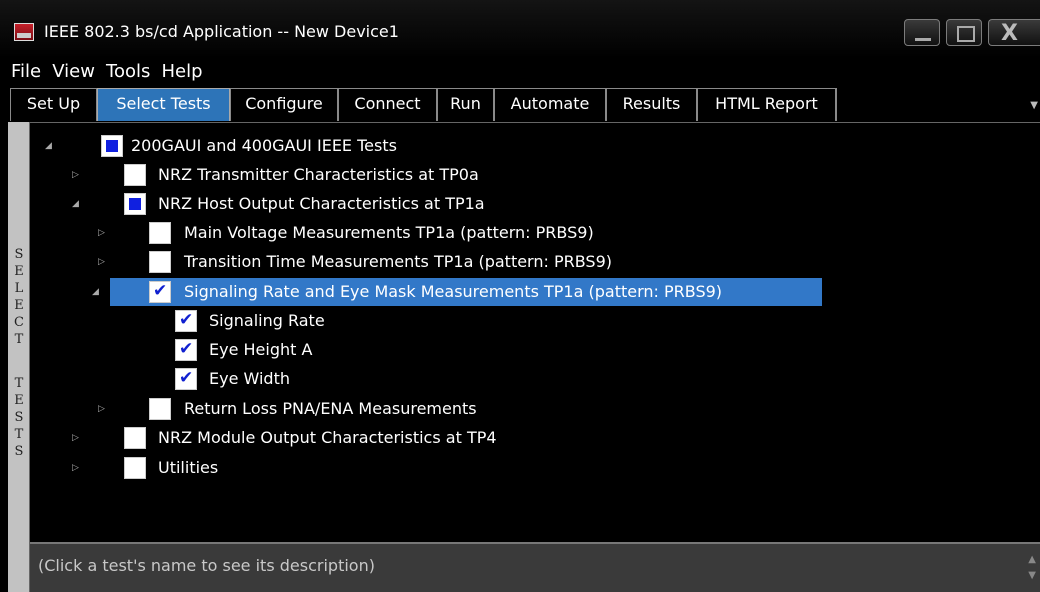 This screenshot has width=1040, height=592. I want to click on close-icon: X, so click(1009, 33).